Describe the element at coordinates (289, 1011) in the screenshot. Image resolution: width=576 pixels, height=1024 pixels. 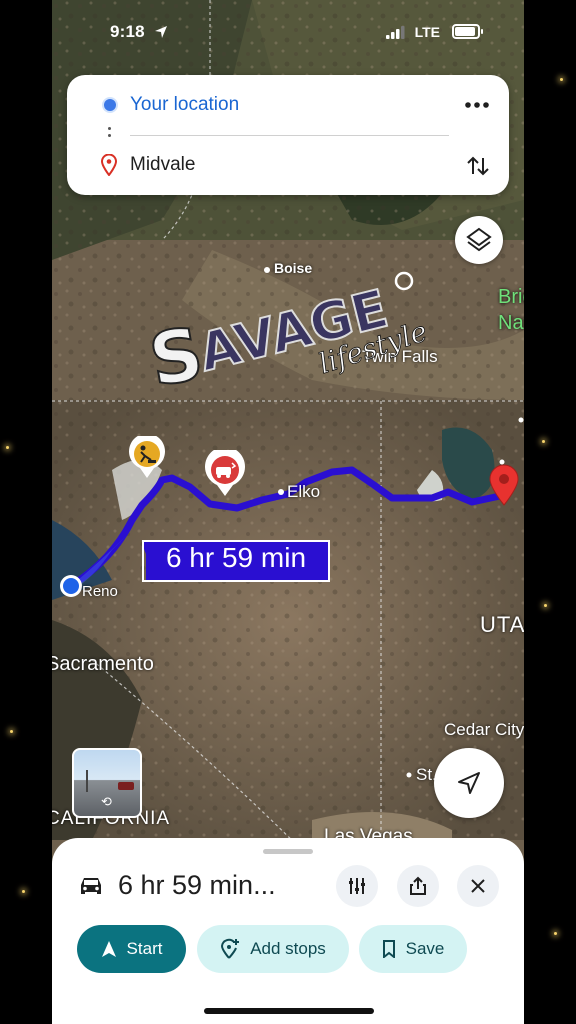
I see `home-indicator` at that location.